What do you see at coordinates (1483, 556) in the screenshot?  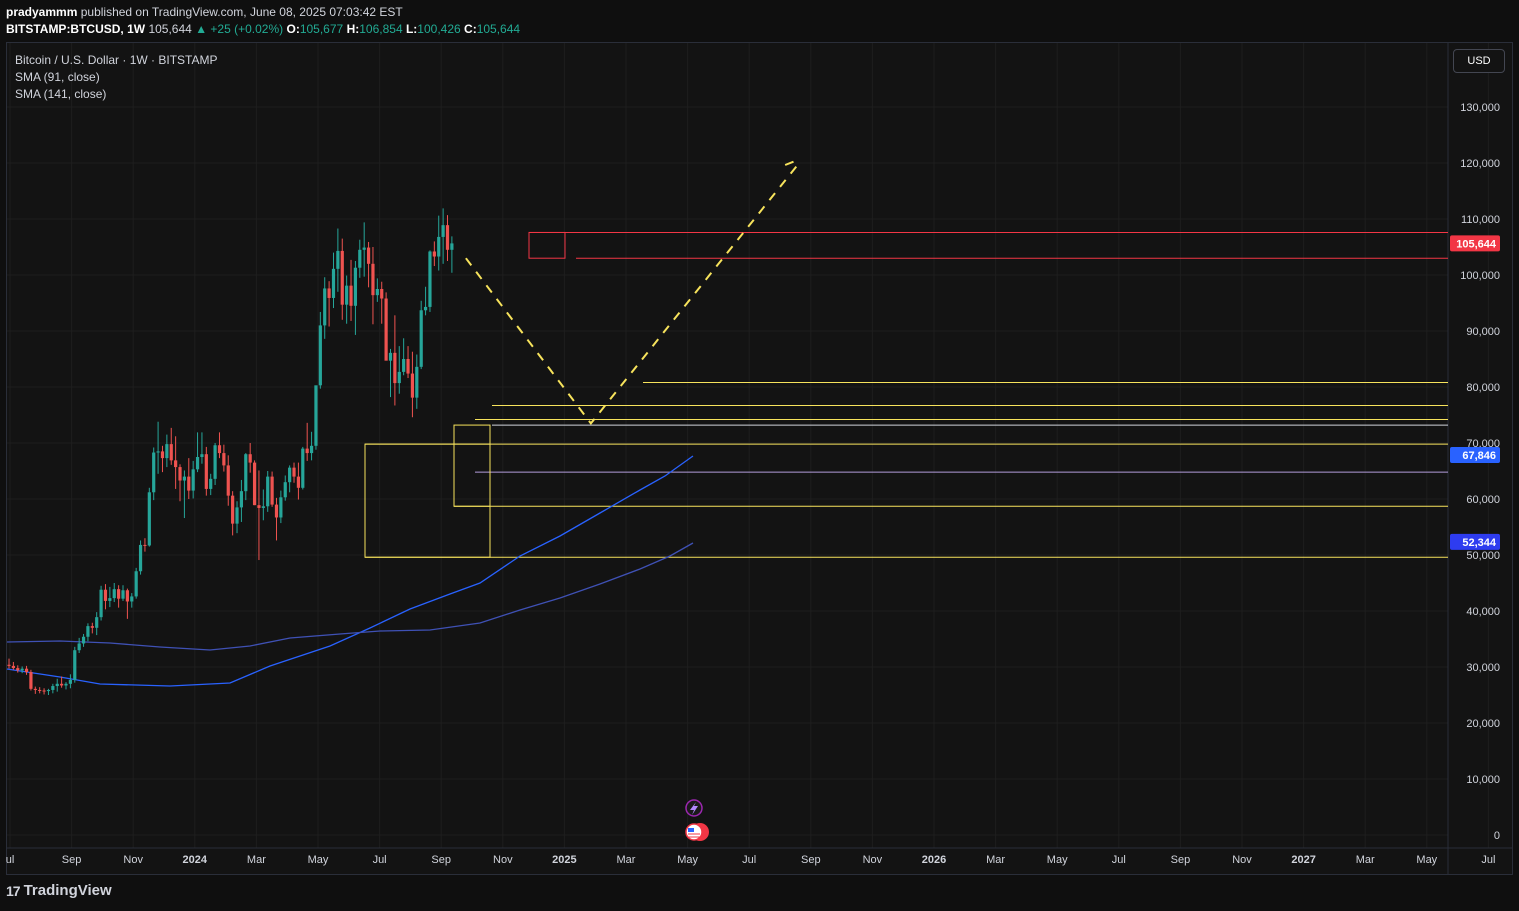 I see `y-tick-label: 50,000` at bounding box center [1483, 556].